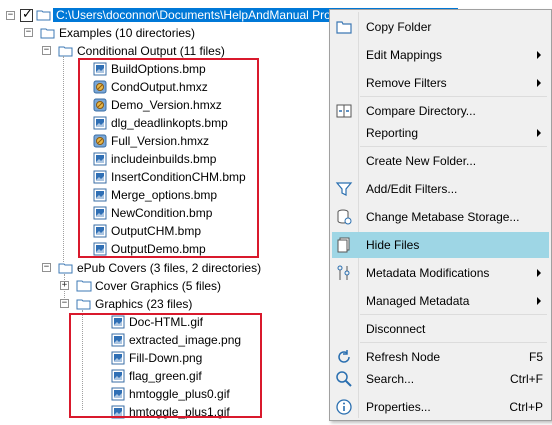  I want to click on menu-item-copy-folder: Copy Folder, so click(440, 27).